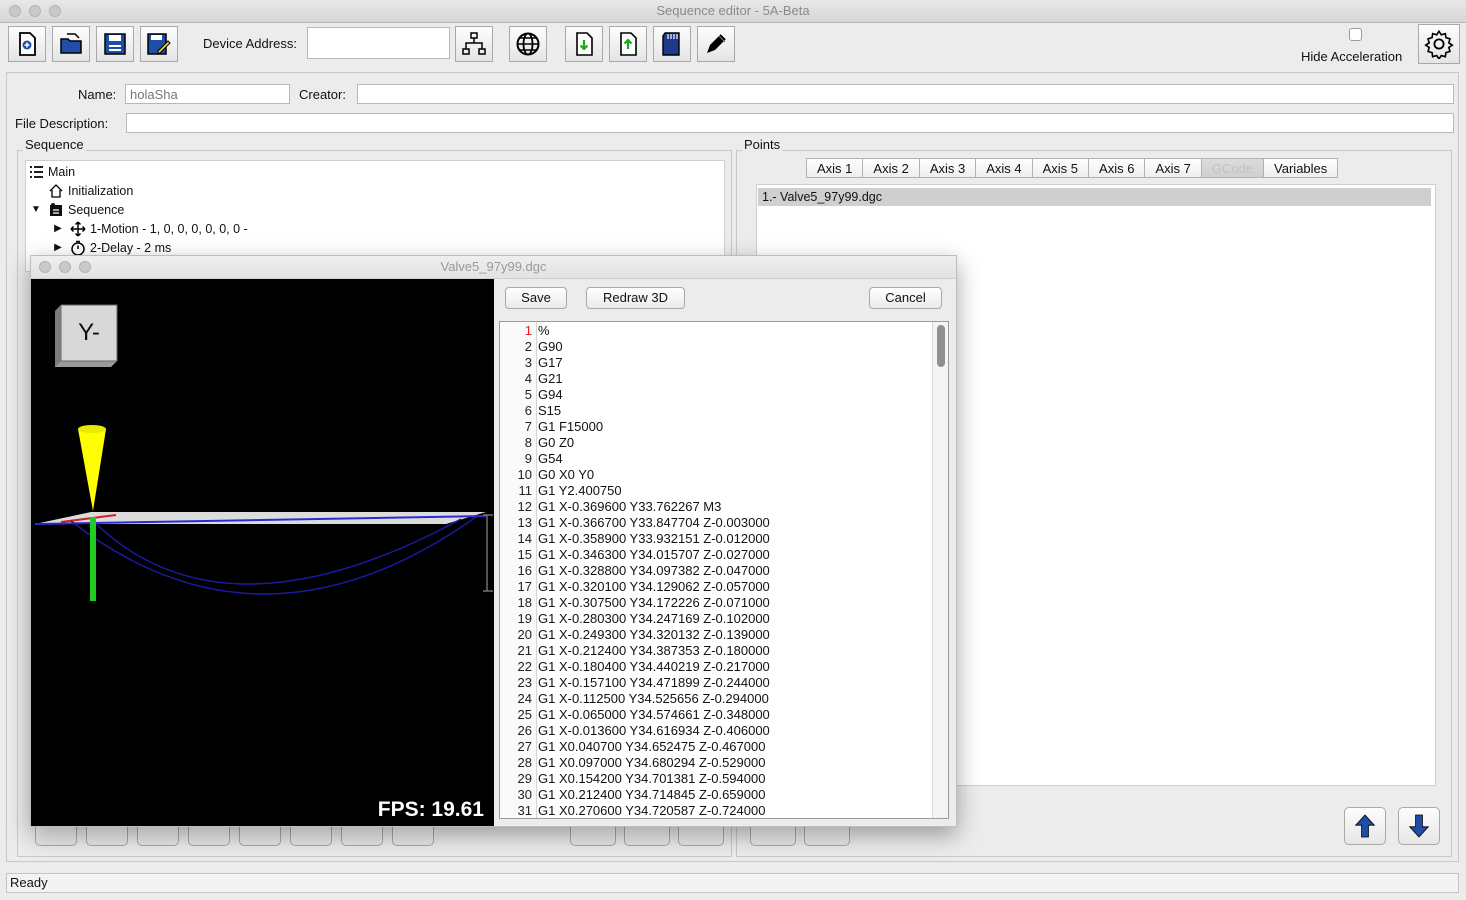 Image resolution: width=1466 pixels, height=900 pixels. I want to click on tree-item-main: Main, so click(51, 171).